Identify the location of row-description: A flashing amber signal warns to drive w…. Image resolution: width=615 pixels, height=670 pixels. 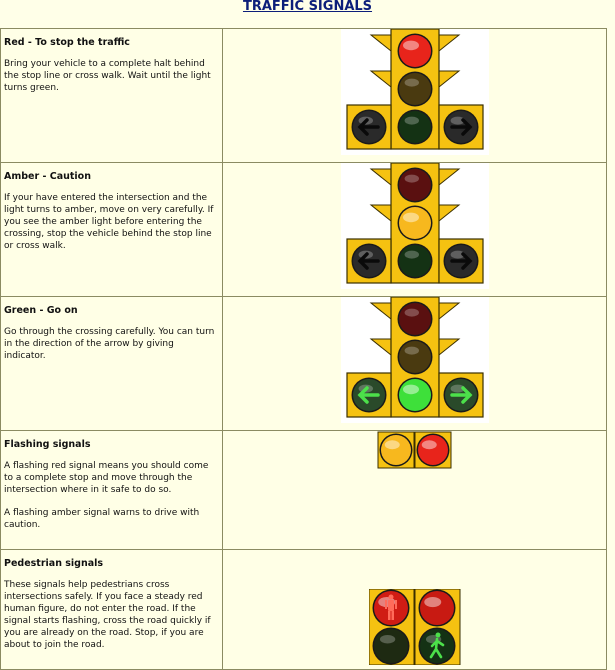
(102, 519).